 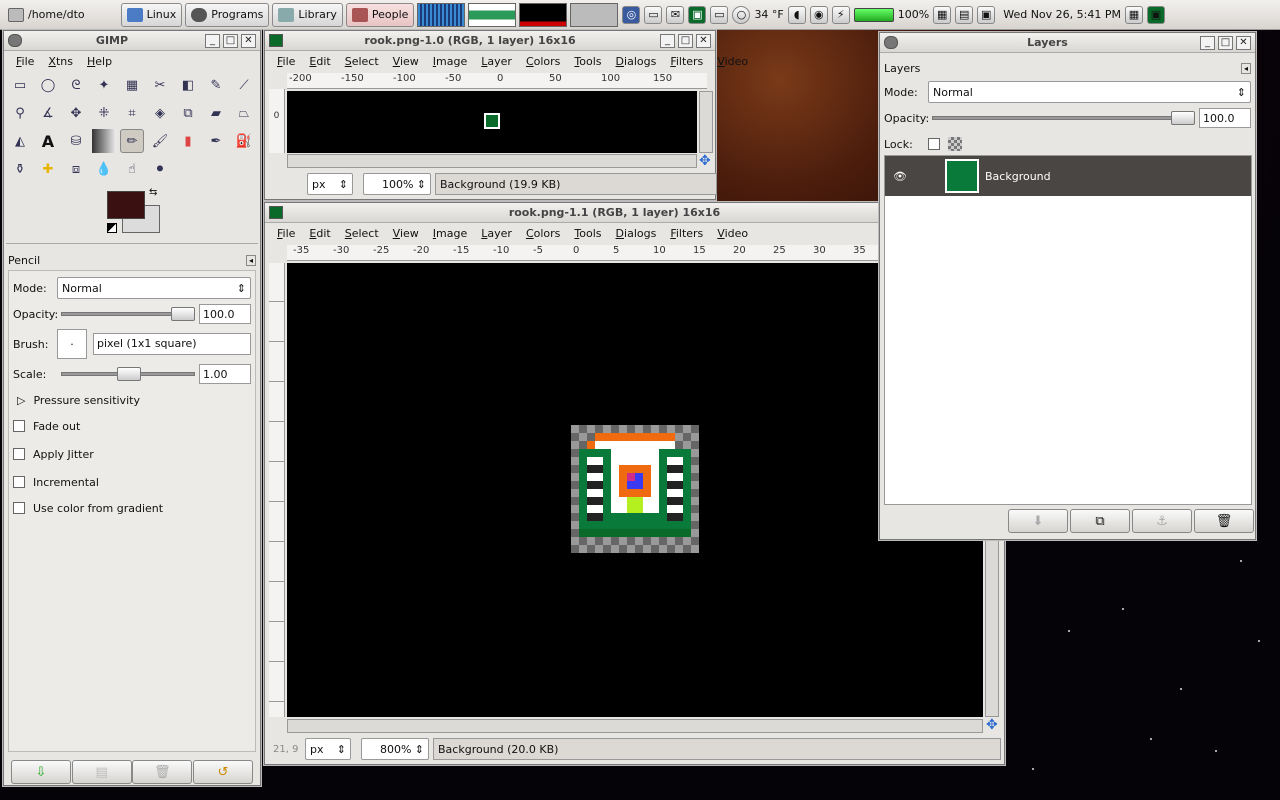 I want to click on rect-select-icon: ▭, so click(x=20, y=85).